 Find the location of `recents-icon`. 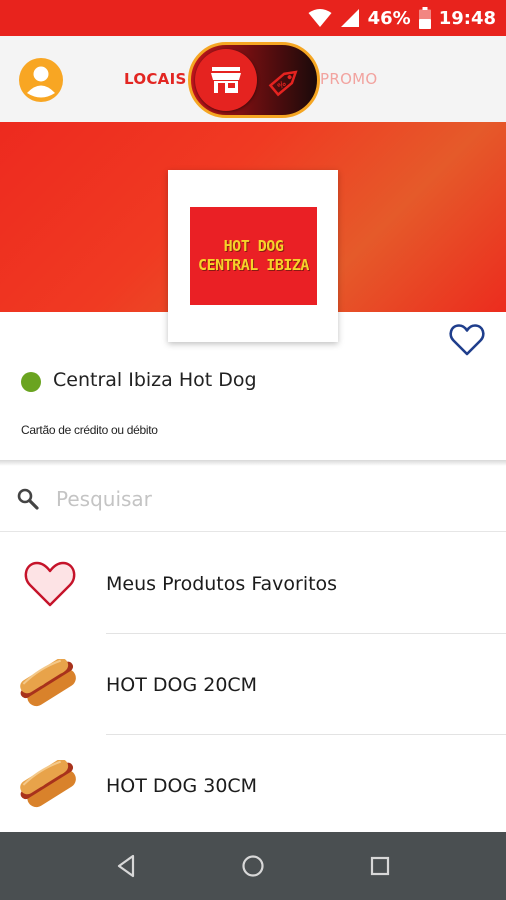

recents-icon is located at coordinates (380, 866).